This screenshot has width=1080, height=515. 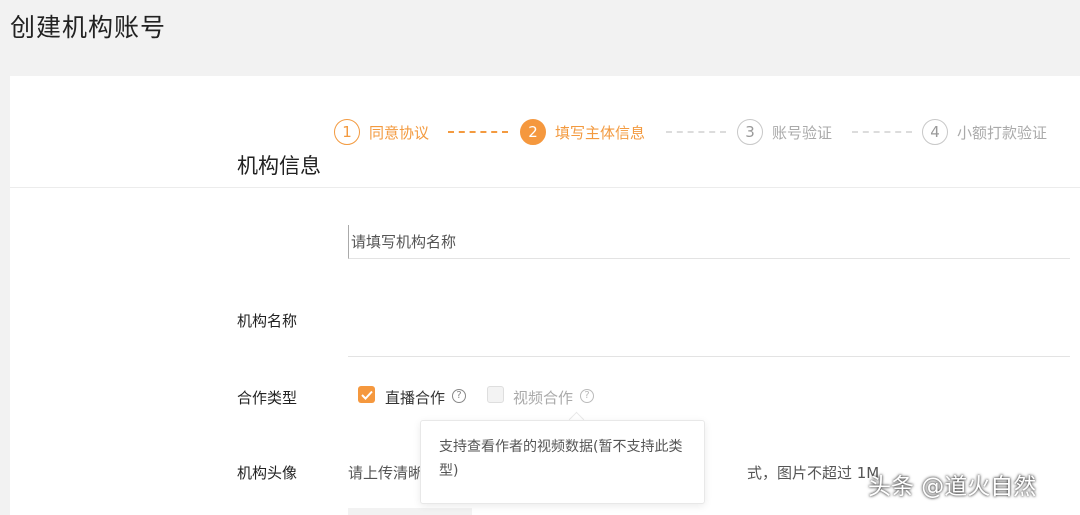 What do you see at coordinates (386, 473) in the screenshot?
I see `avatar-hint: 请上传清晰` at bounding box center [386, 473].